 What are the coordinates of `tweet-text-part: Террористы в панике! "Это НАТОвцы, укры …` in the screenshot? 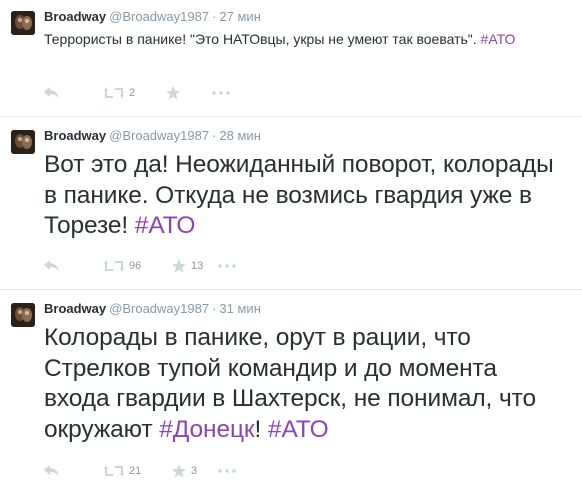 It's located at (262, 39).